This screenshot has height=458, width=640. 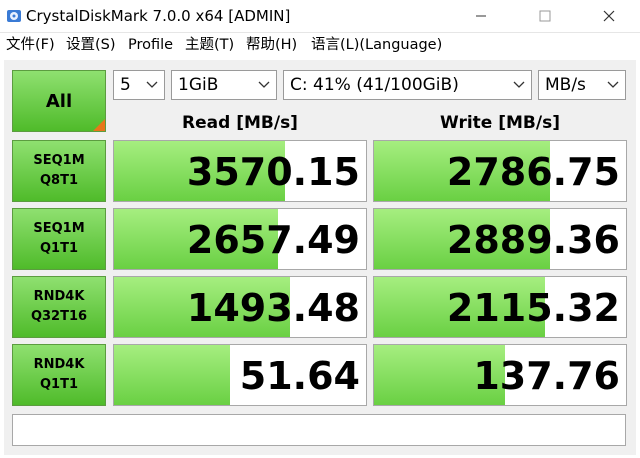 What do you see at coordinates (139, 85) in the screenshot?
I see `test-count-select: 5` at bounding box center [139, 85].